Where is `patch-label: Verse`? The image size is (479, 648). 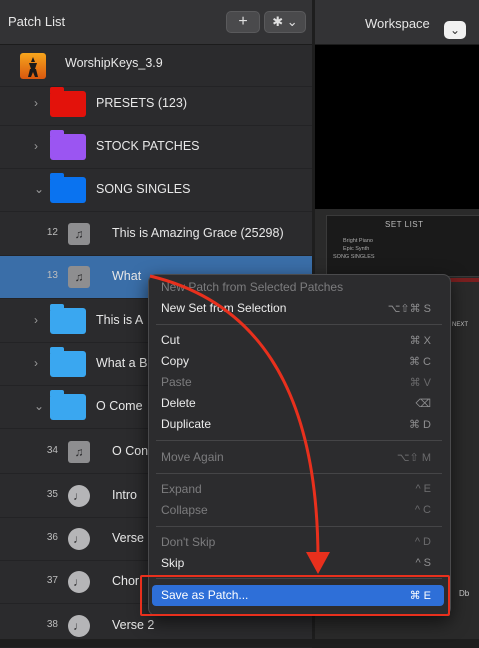 patch-label: Verse is located at coordinates (128, 538).